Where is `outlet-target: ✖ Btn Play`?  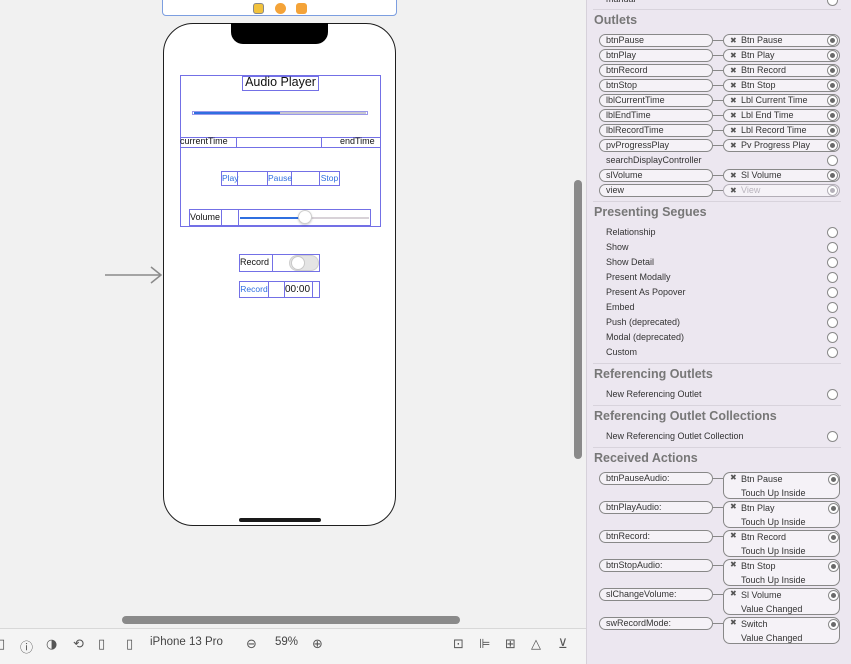
outlet-target: ✖ Btn Play is located at coordinates (781, 55).